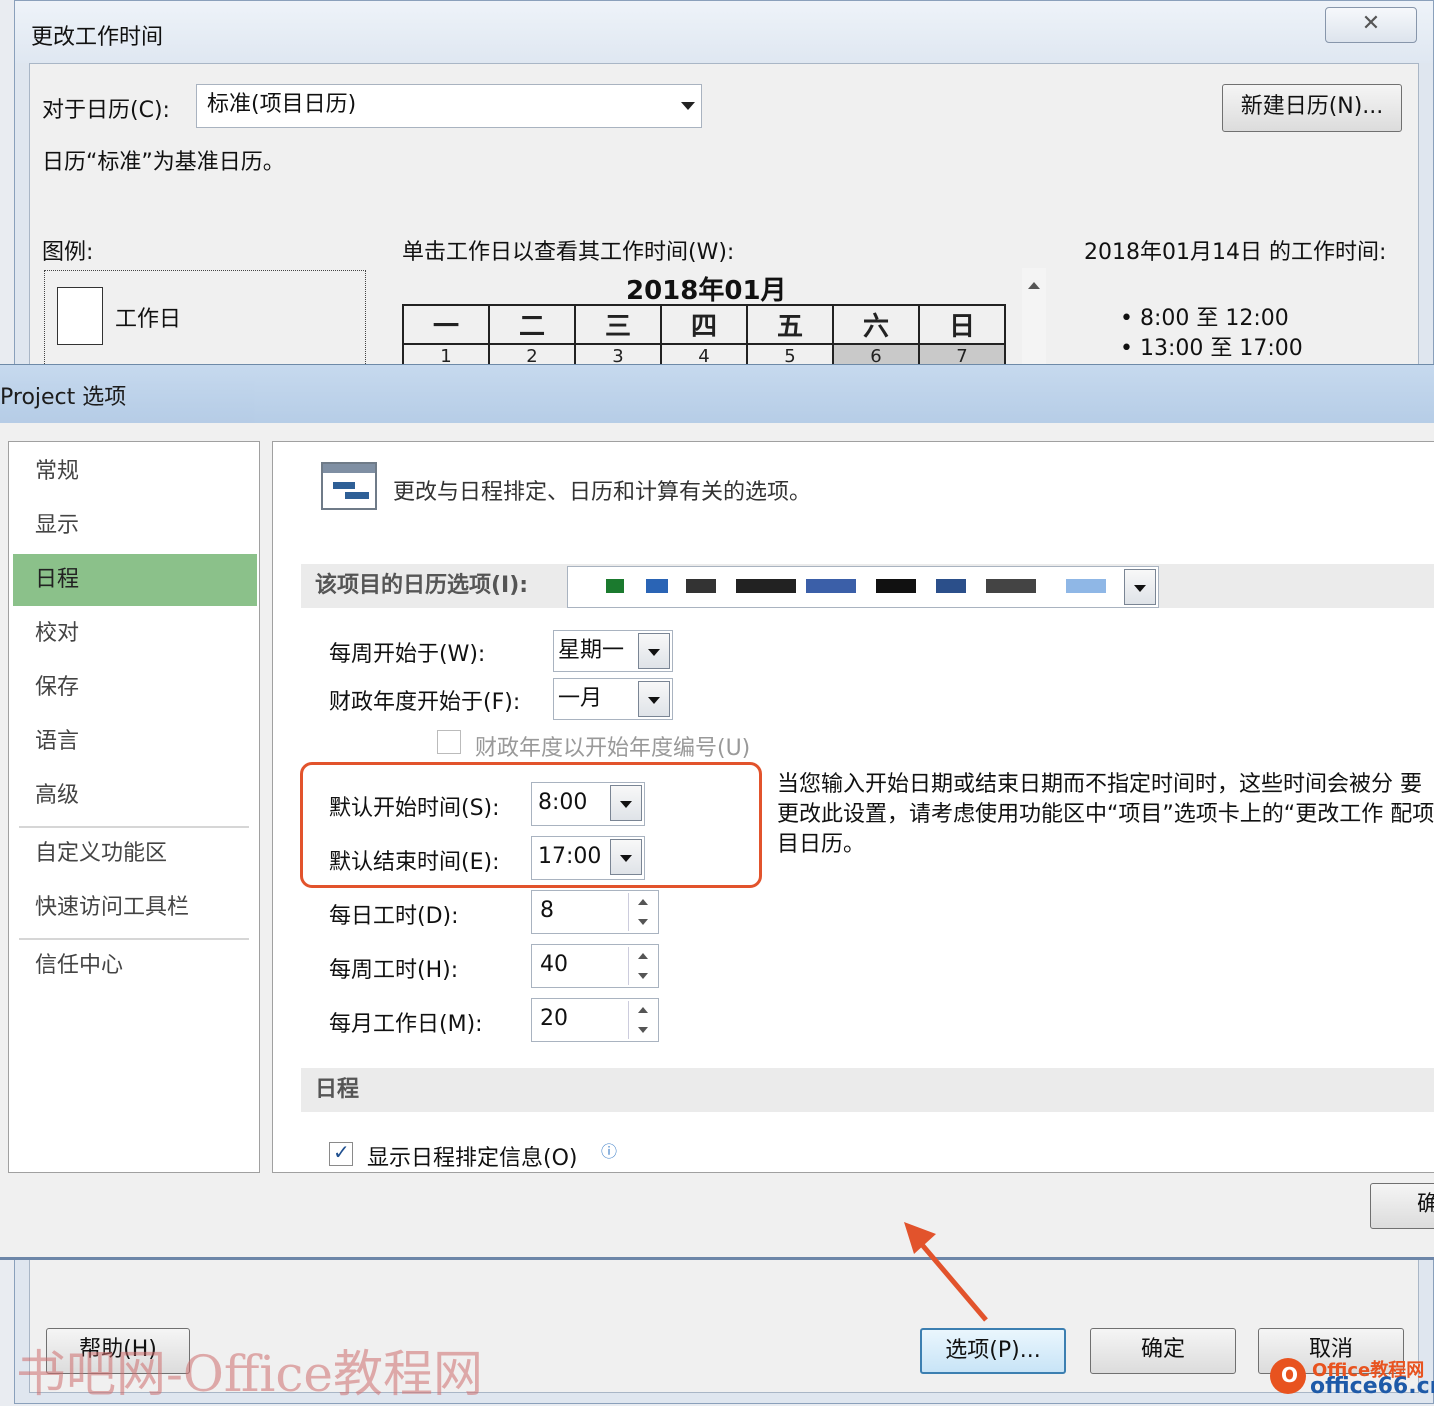 Image resolution: width=1434 pixels, height=1406 pixels. Describe the element at coordinates (618, 324) in the screenshot. I see `weekday-cell: 三` at that location.